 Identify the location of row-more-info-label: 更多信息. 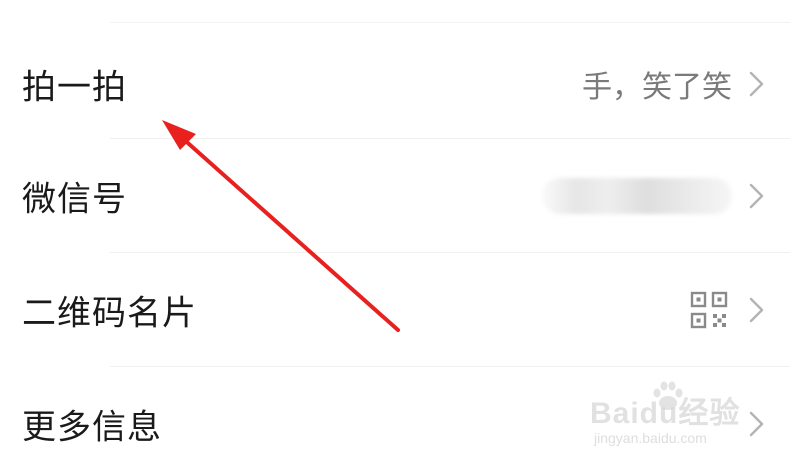
(92, 427).